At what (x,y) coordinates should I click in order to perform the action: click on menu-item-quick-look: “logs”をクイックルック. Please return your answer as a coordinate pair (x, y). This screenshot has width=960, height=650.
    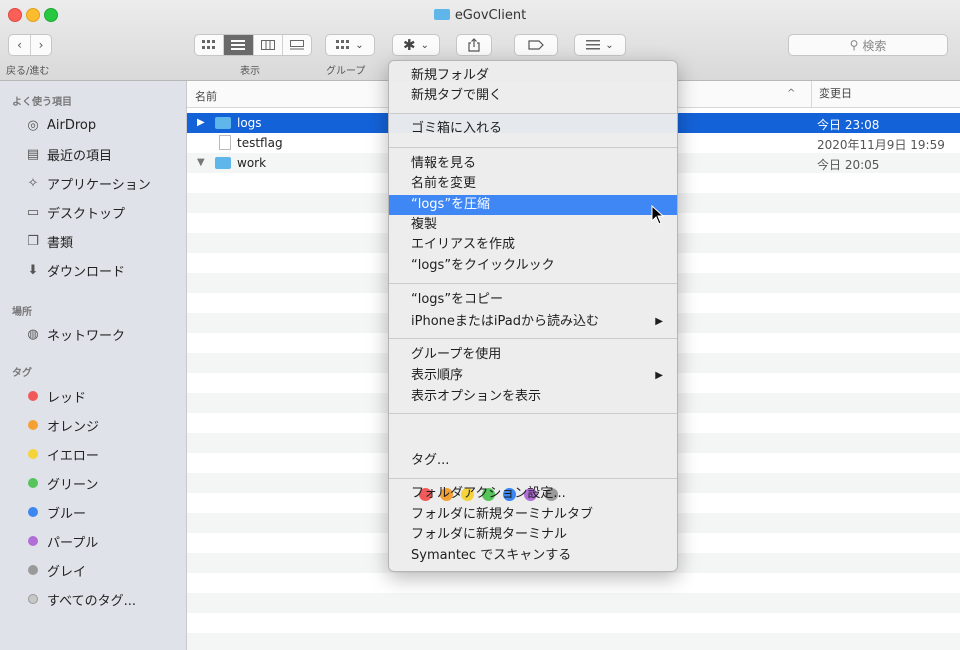
    Looking at the image, I should click on (533, 266).